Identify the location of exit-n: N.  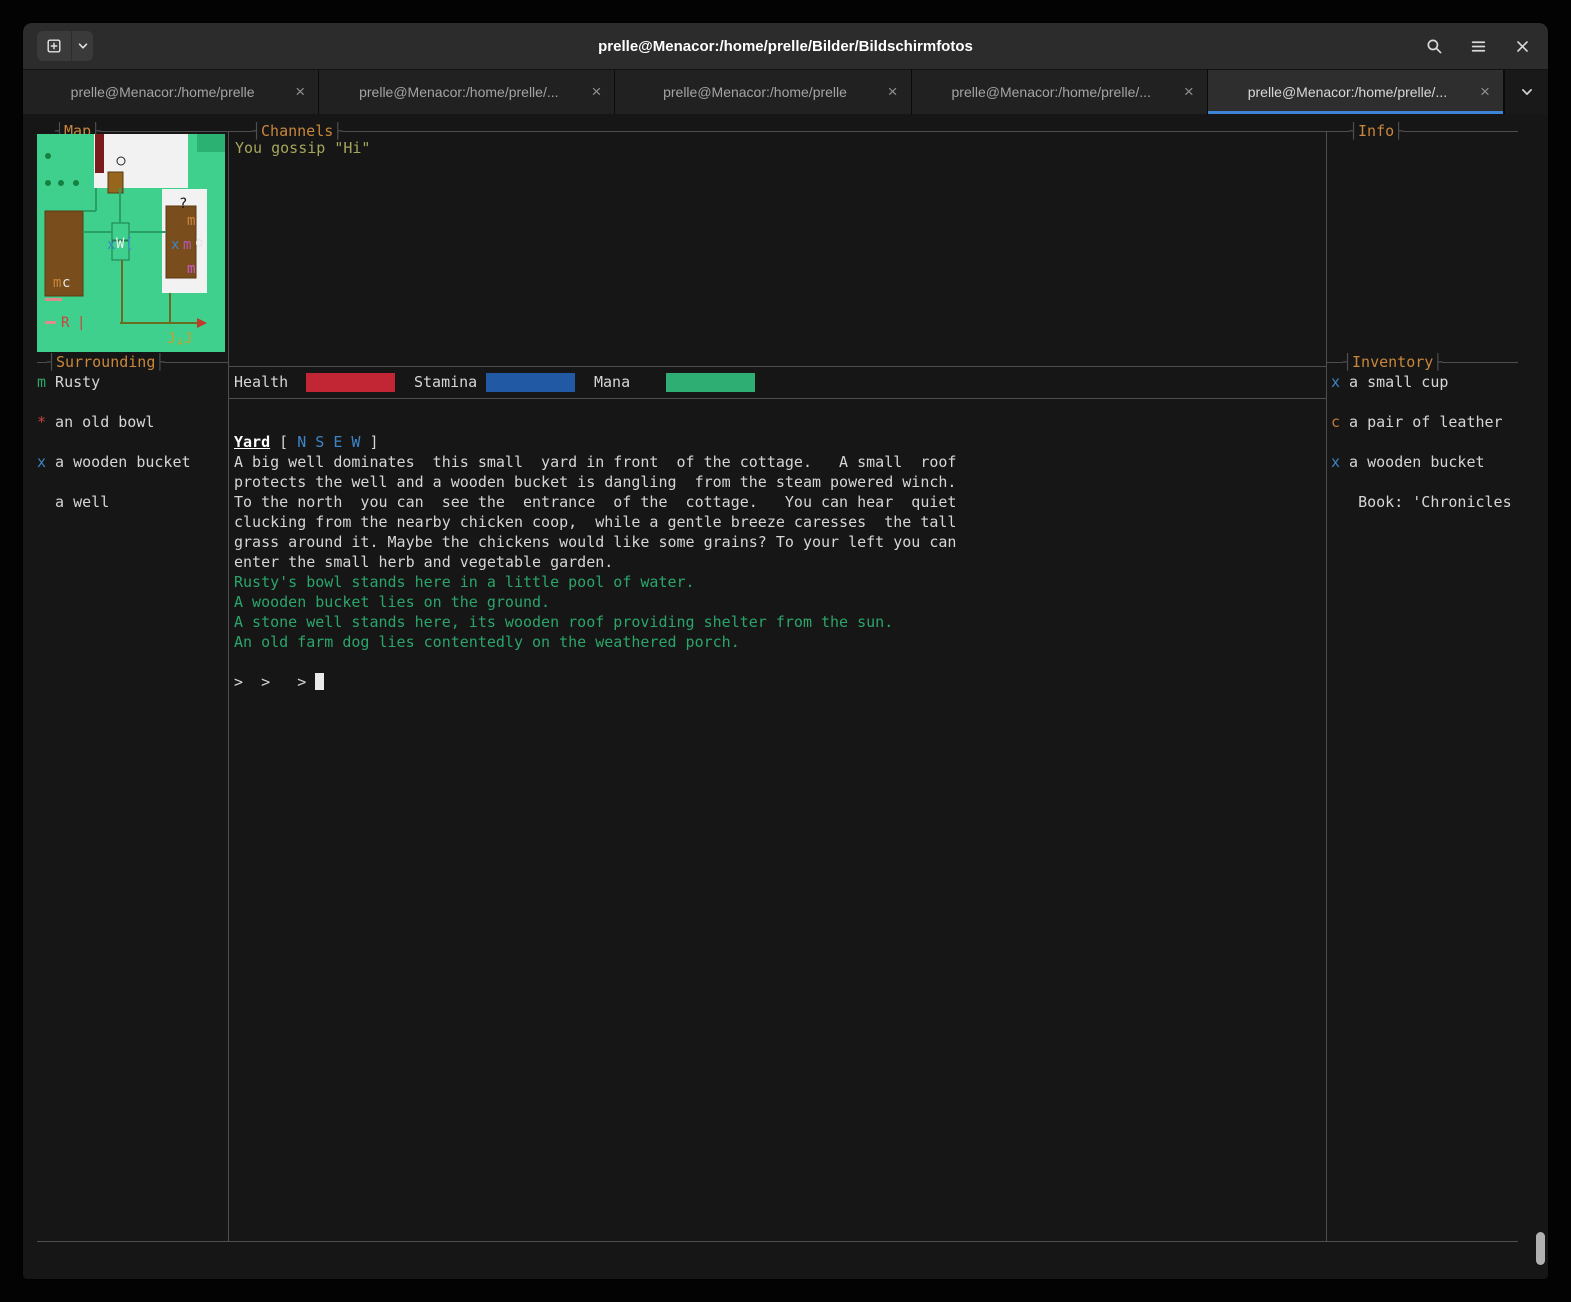
(302, 442).